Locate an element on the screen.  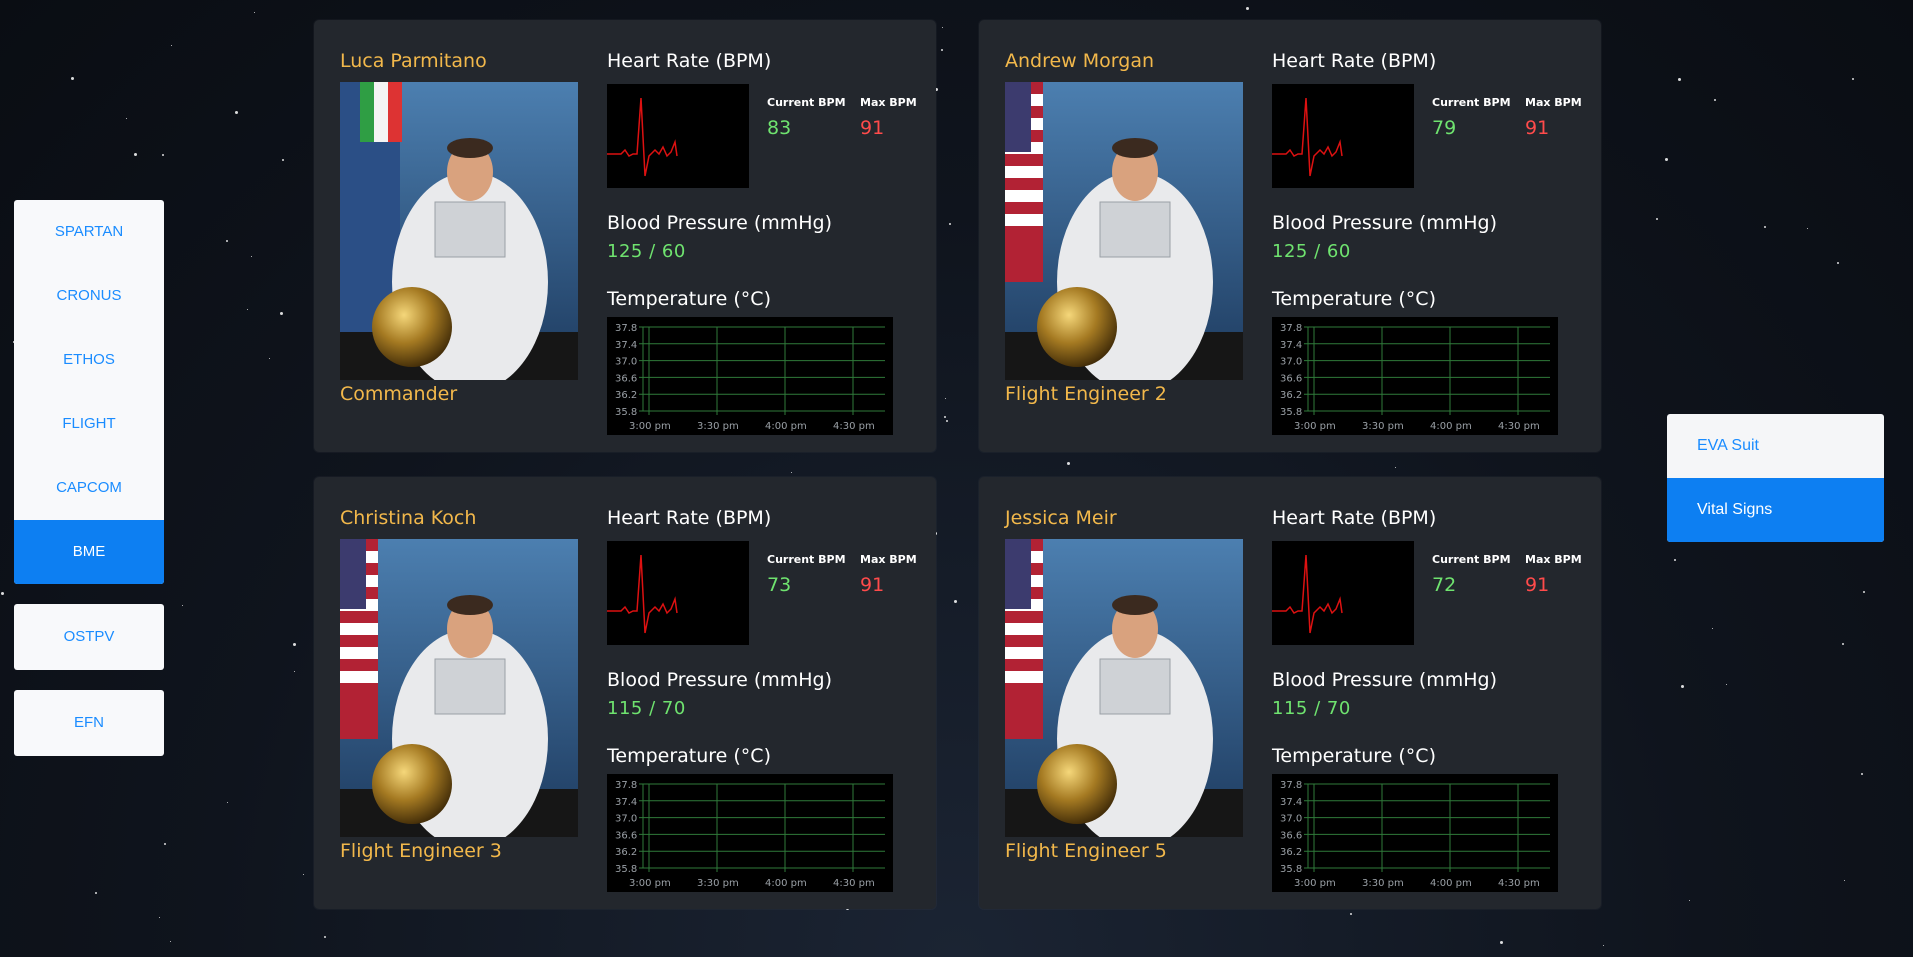
right-nav: EVA Suit Vital Signs is located at coordinates (1775, 478).